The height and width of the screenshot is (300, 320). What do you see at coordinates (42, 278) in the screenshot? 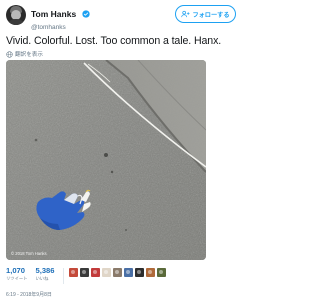
I see `like-label: いいね` at bounding box center [42, 278].